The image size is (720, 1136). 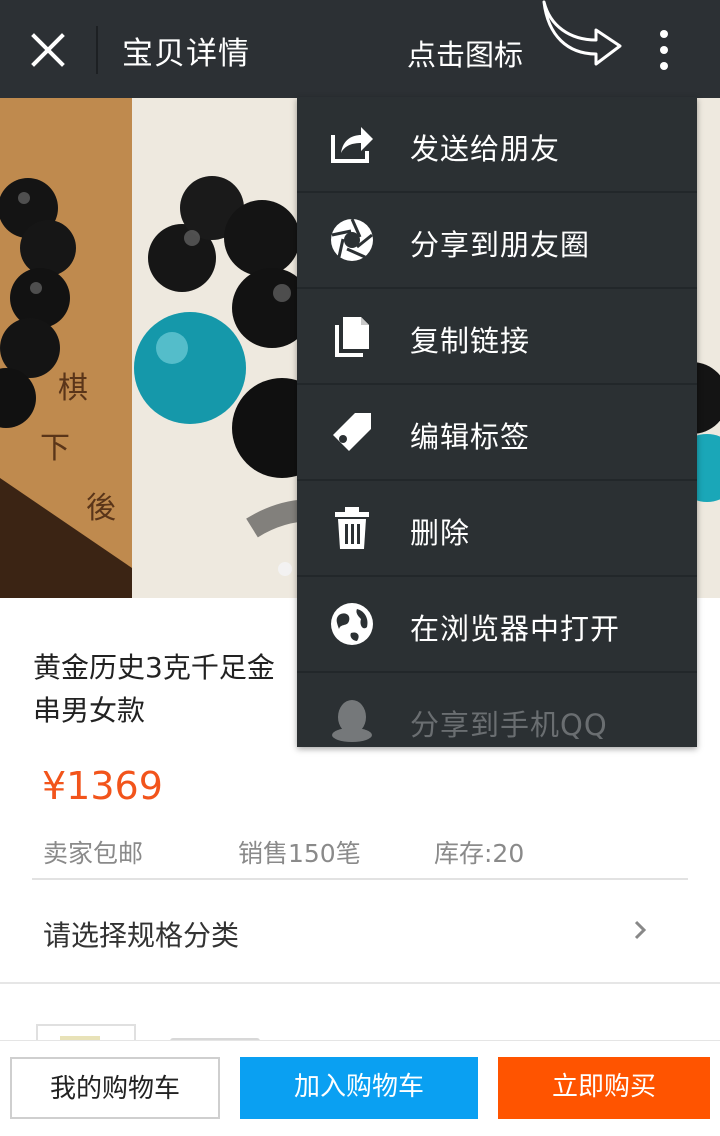 What do you see at coordinates (66, 348) in the screenshot?
I see `product-image-wood: 棋 下 後` at bounding box center [66, 348].